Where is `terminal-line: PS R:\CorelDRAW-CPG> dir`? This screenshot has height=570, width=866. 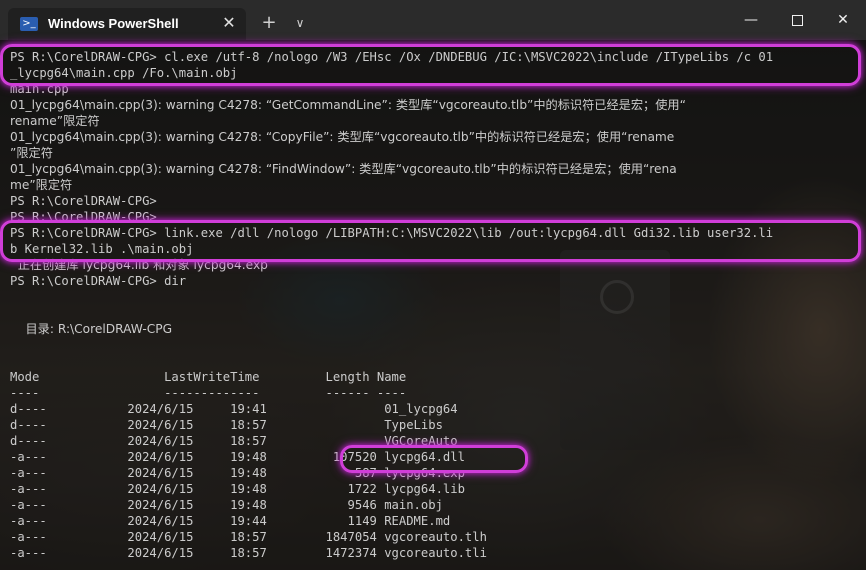
terminal-line: PS R:\CorelDRAW-CPG> dir is located at coordinates (98, 281).